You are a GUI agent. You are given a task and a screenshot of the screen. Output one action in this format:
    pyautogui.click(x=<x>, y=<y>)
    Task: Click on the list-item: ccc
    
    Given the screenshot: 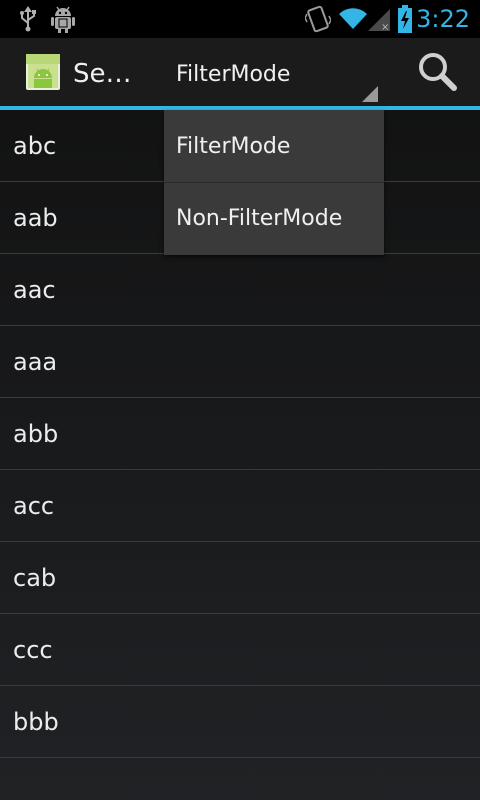 What is the action you would take?
    pyautogui.click(x=240, y=650)
    